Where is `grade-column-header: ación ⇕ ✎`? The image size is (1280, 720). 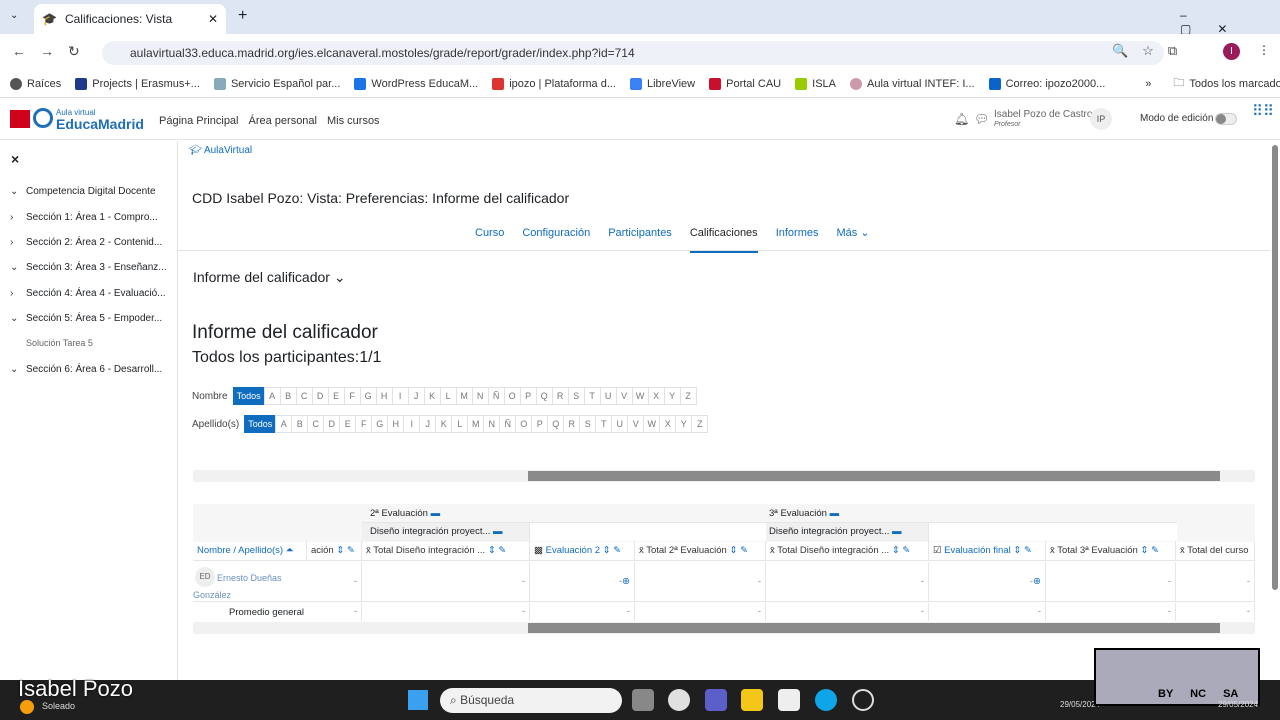 grade-column-header: ación ⇕ ✎ is located at coordinates (334, 551).